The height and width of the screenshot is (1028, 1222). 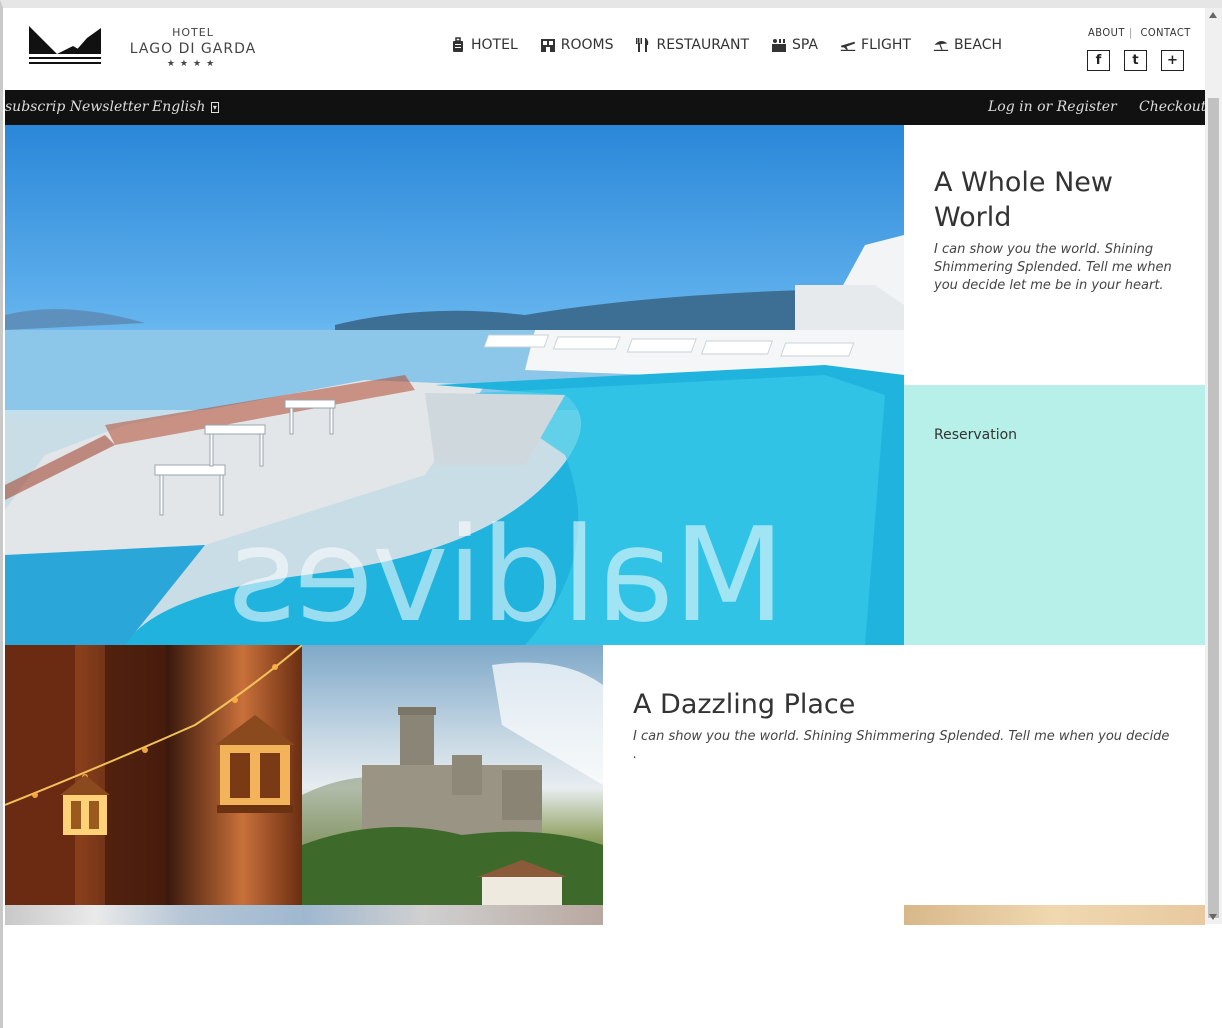 I want to click on logo-stars: ★★★★, so click(x=193, y=64).